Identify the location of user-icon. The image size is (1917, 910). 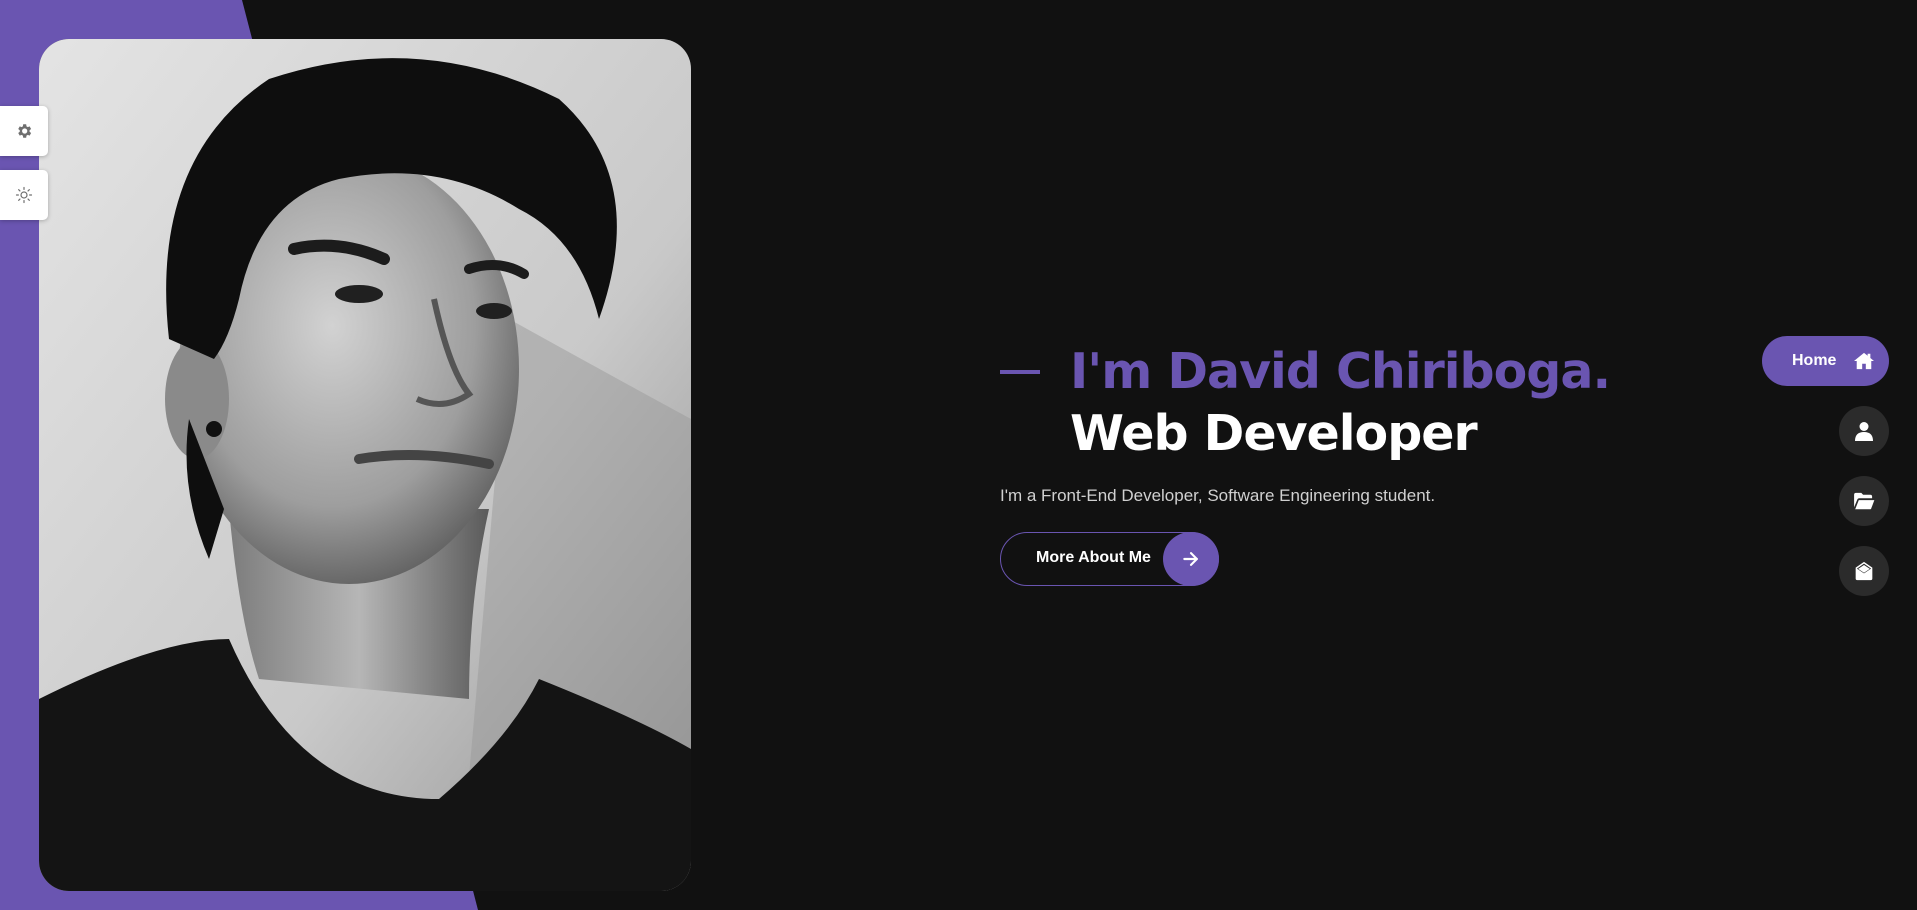
(1864, 431).